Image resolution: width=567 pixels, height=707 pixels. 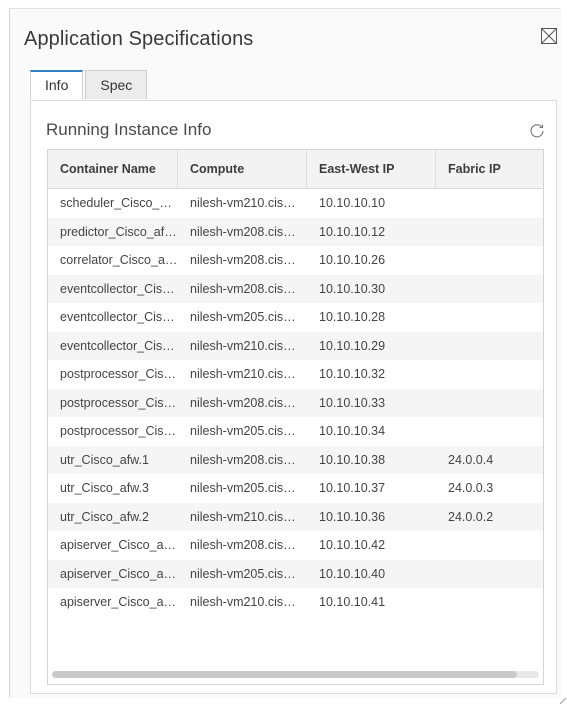 What do you see at coordinates (352, 317) in the screenshot?
I see `cell-east-west-ip: 10.10.10.28` at bounding box center [352, 317].